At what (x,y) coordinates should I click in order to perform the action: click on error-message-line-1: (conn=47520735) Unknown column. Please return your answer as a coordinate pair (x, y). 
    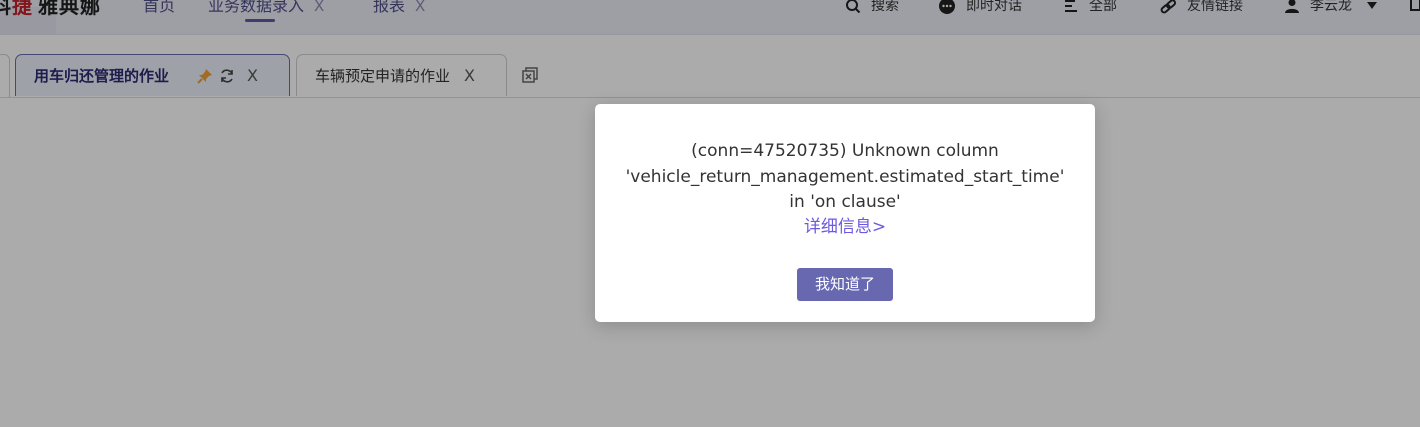
    Looking at the image, I should click on (845, 151).